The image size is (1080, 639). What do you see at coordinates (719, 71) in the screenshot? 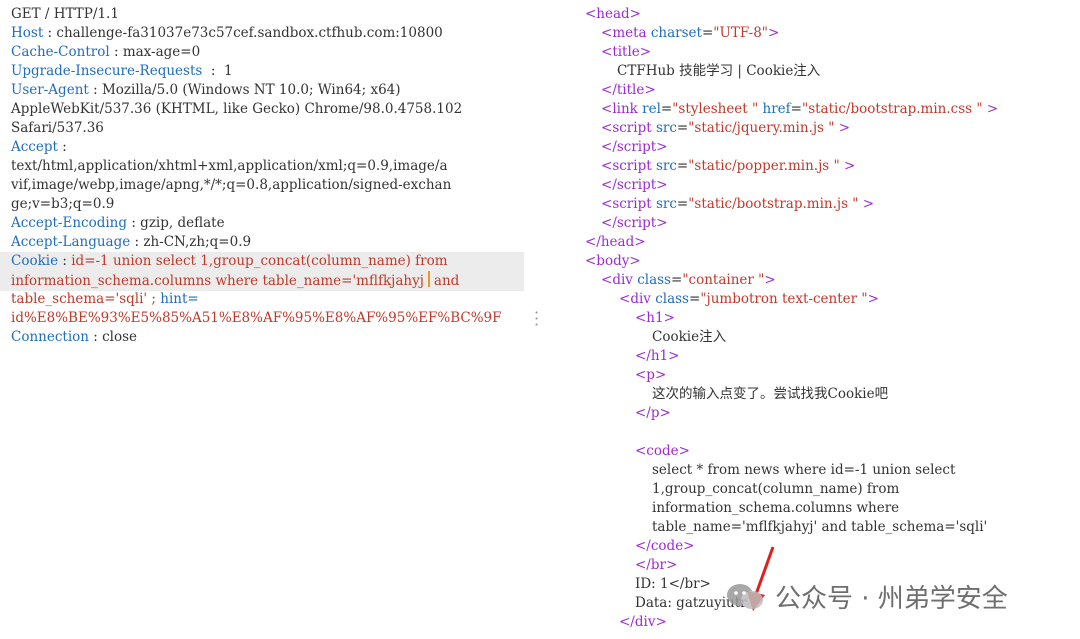
I see `html-title-text: CTFHub 技能学习 | Cookie注入` at bounding box center [719, 71].